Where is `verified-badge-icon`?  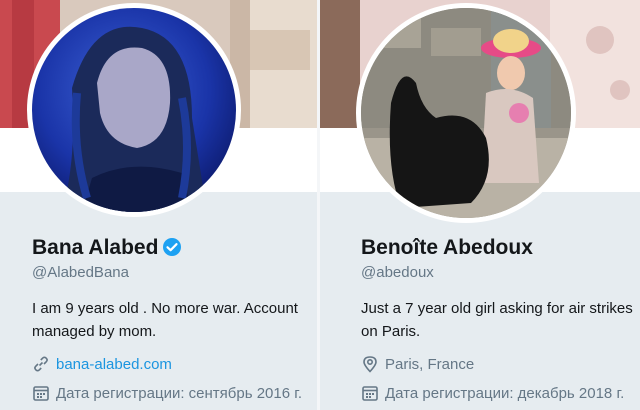
verified-badge-icon is located at coordinates (172, 247).